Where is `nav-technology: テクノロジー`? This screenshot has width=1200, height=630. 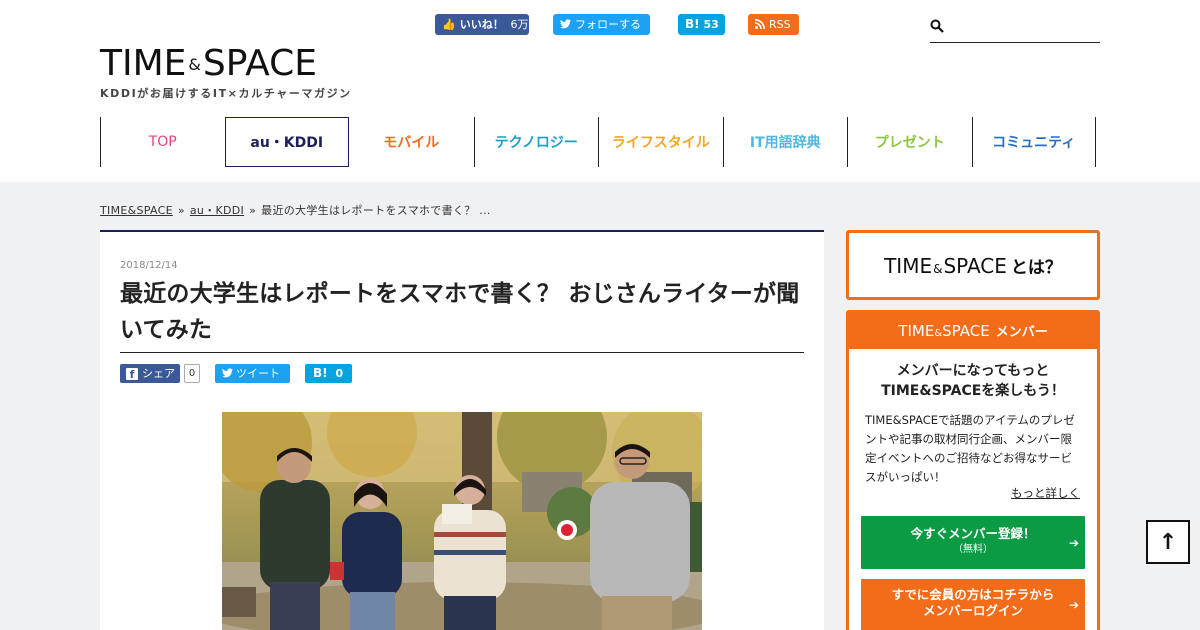 nav-technology: テクノロジー is located at coordinates (536, 142).